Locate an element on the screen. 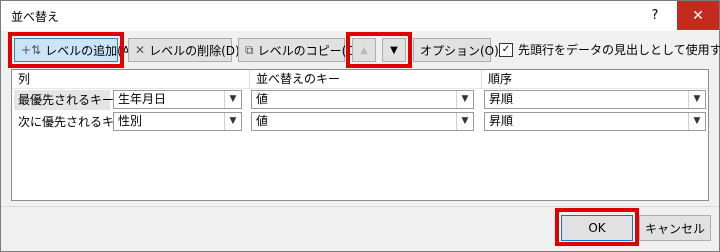 The height and width of the screenshot is (252, 720). column-select-secondary: 性別 ▼ is located at coordinates (177, 121).